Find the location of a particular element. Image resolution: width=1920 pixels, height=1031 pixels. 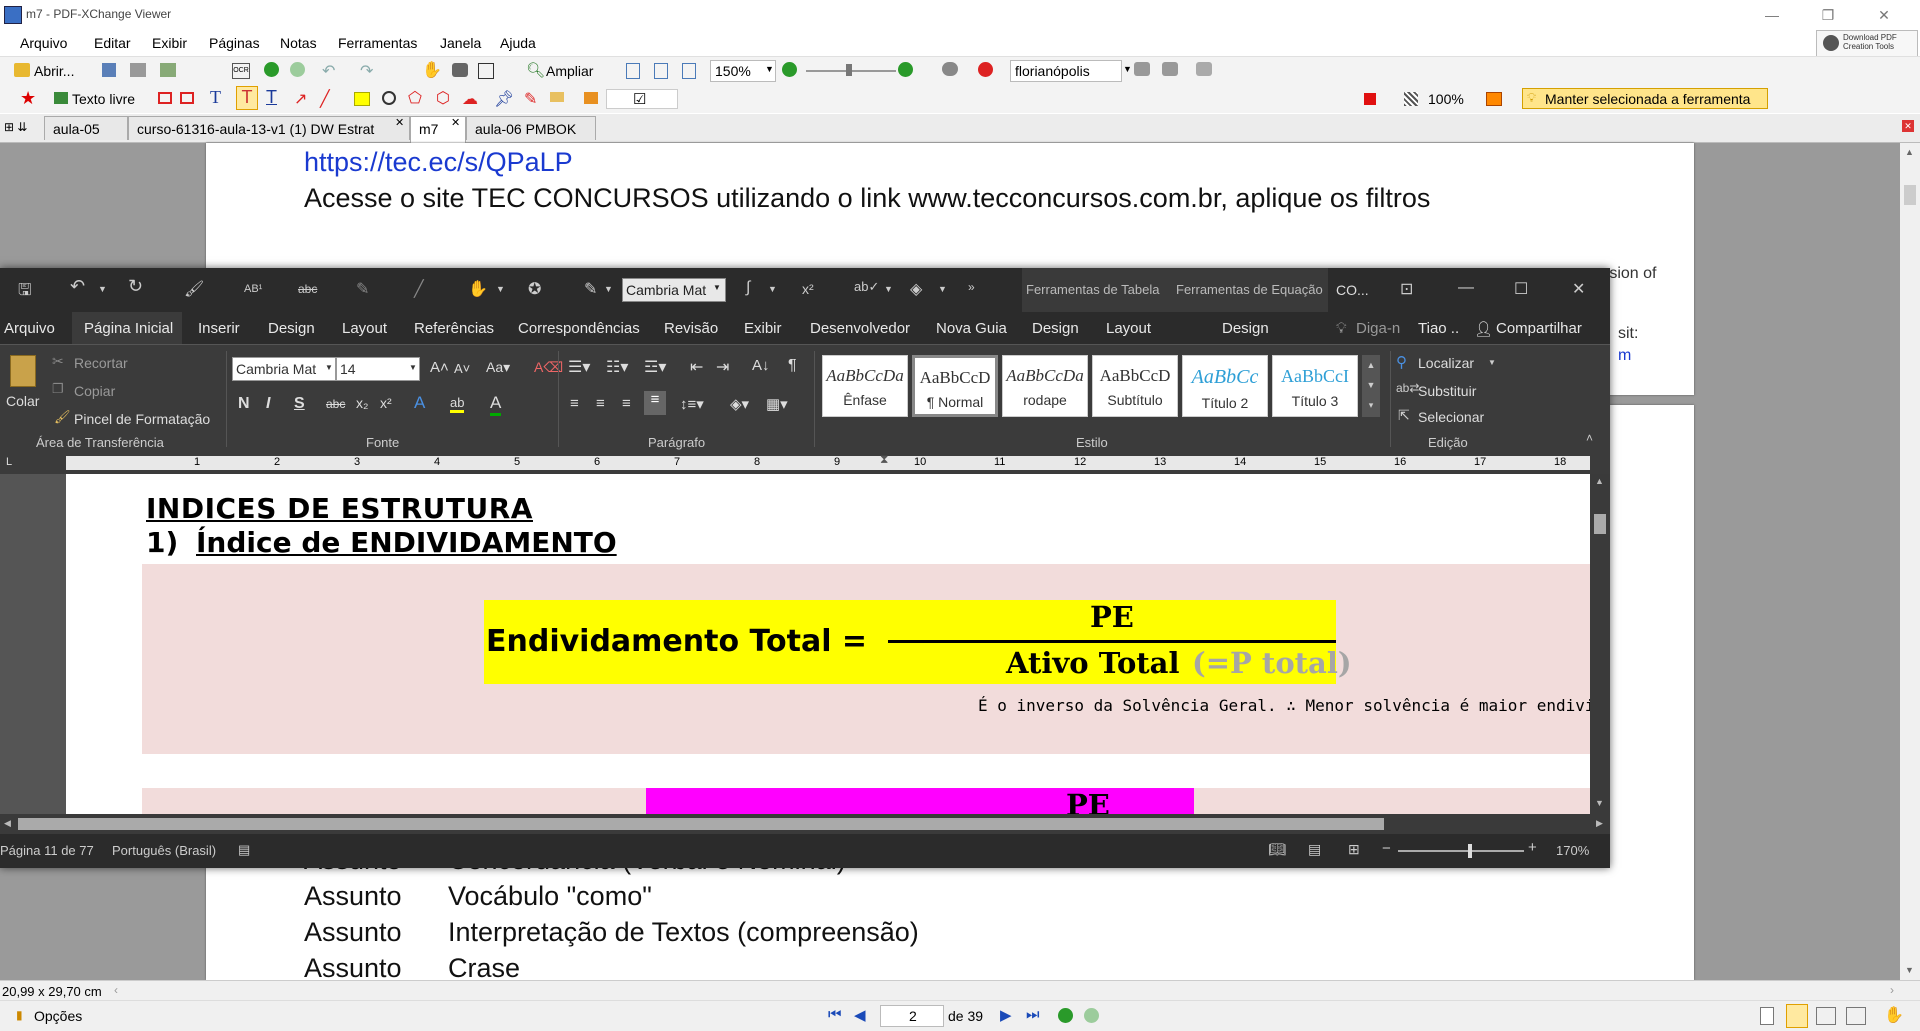

callout-icon is located at coordinates (165, 98).